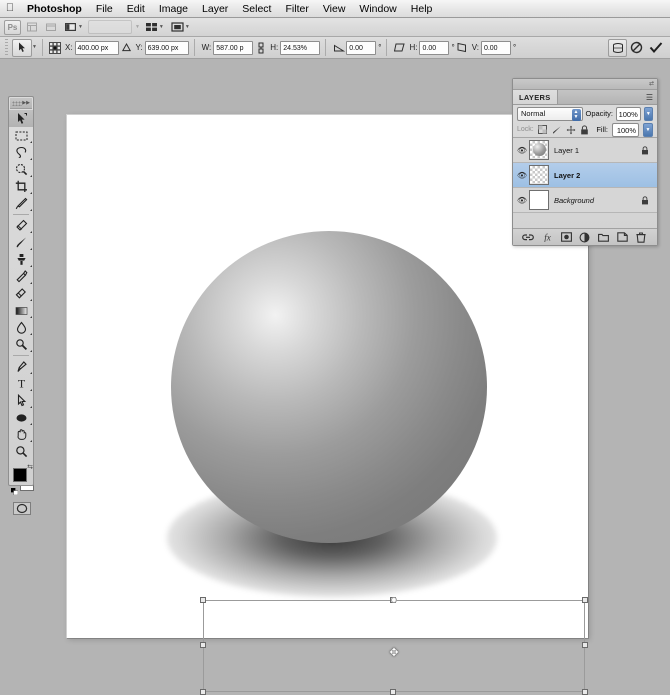 The width and height of the screenshot is (670, 695). What do you see at coordinates (22, 47) in the screenshot?
I see `tool-preset-picker` at bounding box center [22, 47].